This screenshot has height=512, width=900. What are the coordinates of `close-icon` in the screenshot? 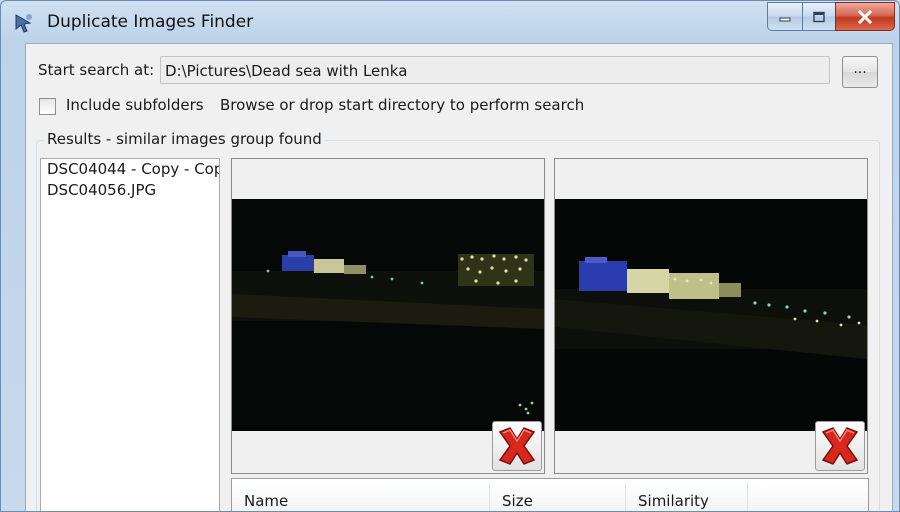 It's located at (865, 16).